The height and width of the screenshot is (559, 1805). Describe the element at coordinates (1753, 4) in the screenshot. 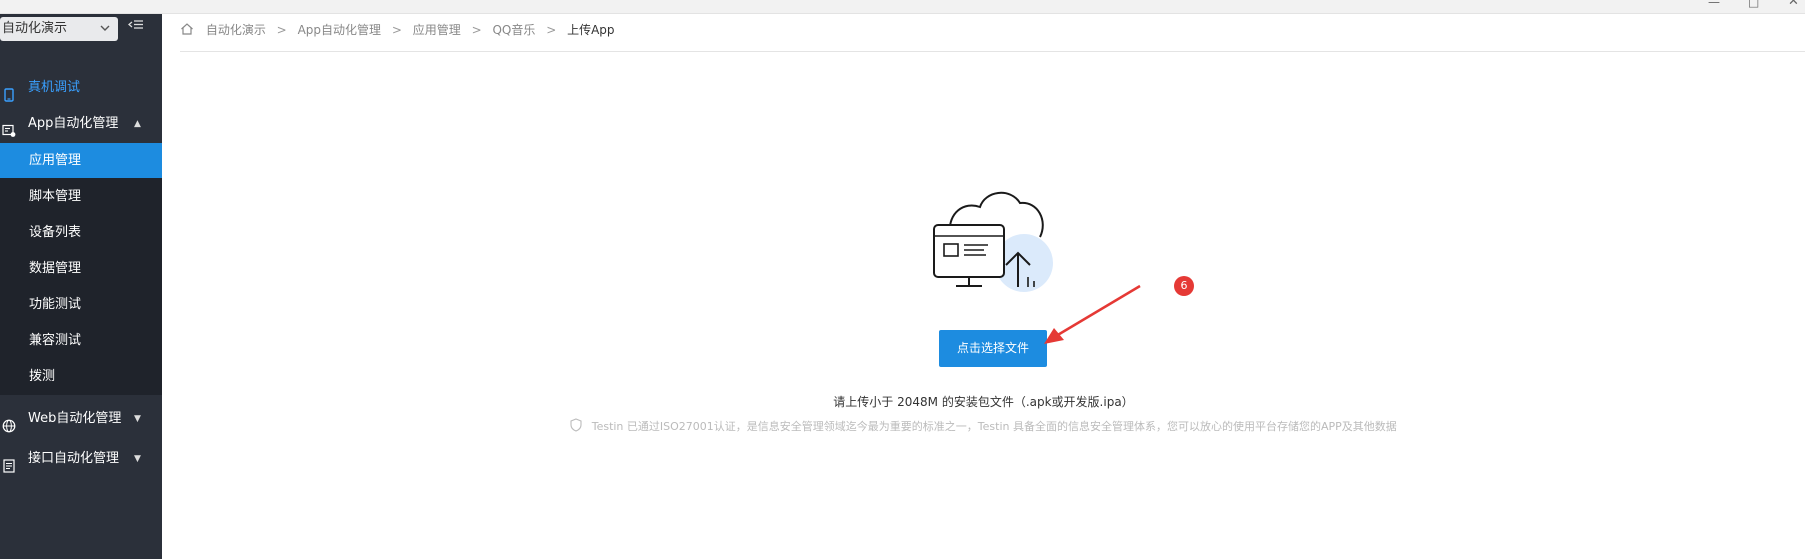

I see `maximize-button: □` at that location.